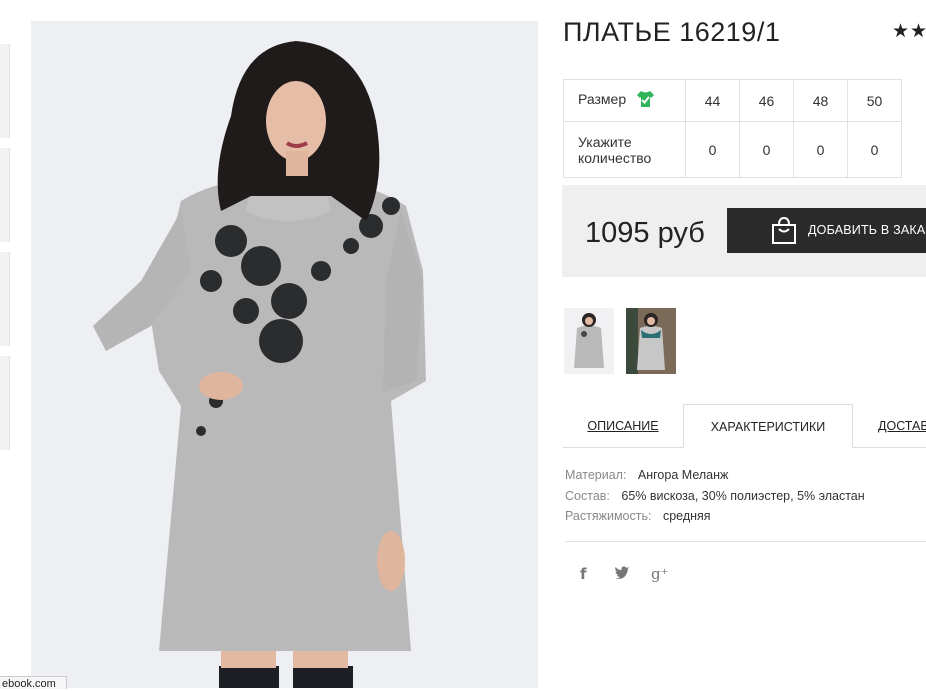 The image size is (926, 691). Describe the element at coordinates (583, 574) in the screenshot. I see `facebook-icon: f` at that location.